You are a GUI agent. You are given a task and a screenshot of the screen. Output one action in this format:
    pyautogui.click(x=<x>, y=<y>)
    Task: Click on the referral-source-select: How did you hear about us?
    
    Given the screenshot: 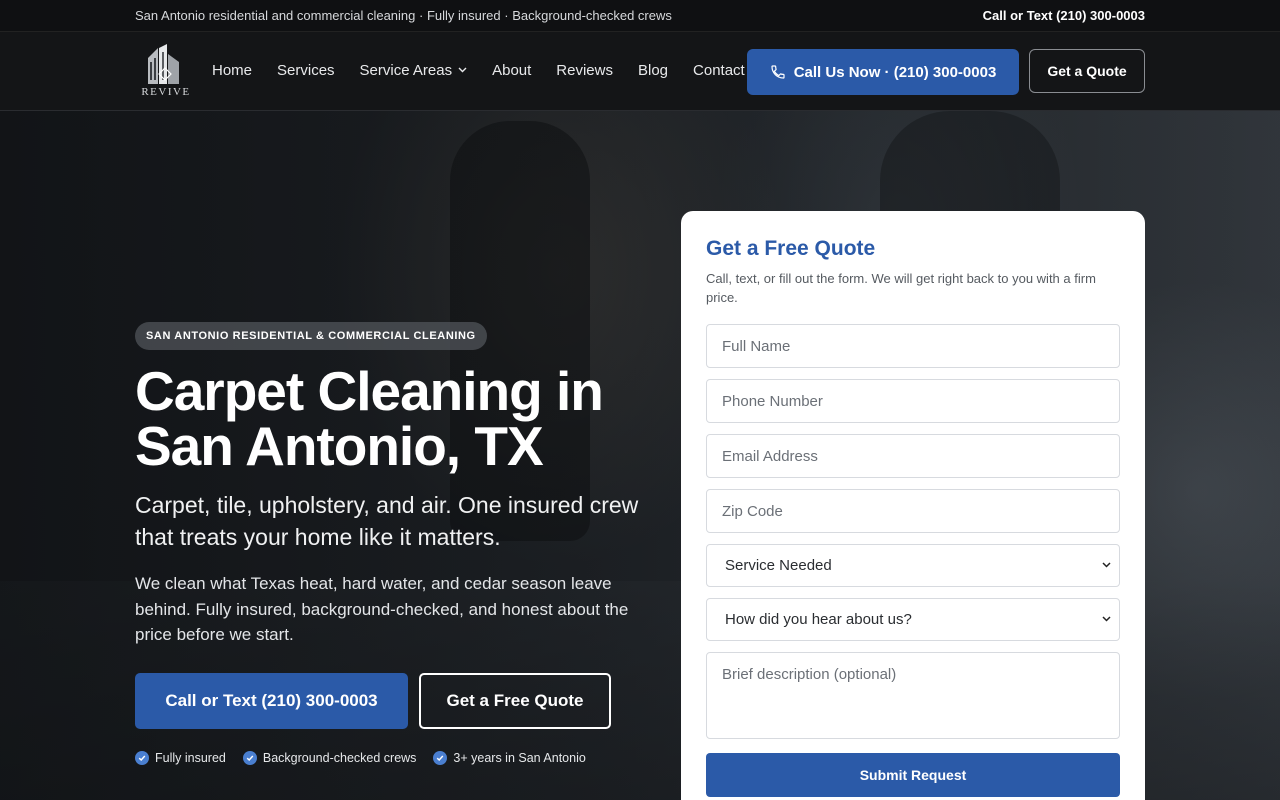 What is the action you would take?
    pyautogui.click(x=913, y=619)
    